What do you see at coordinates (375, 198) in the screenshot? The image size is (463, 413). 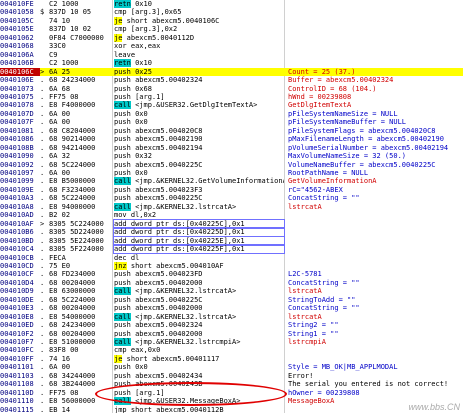 I see `comment-cell: ConcatString = ""` at bounding box center [375, 198].